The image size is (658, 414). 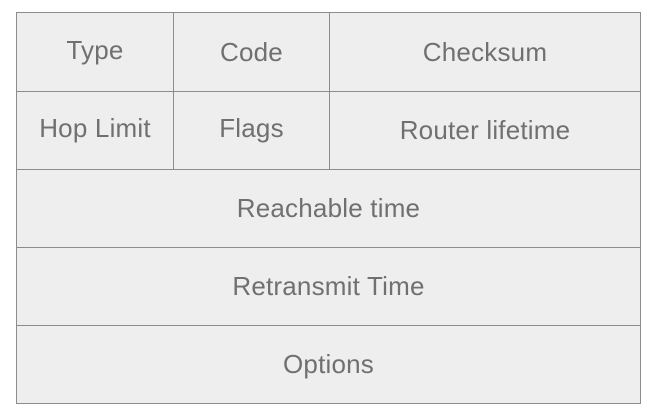 I want to click on field-reachable-time: Reachable time, so click(x=328, y=208).